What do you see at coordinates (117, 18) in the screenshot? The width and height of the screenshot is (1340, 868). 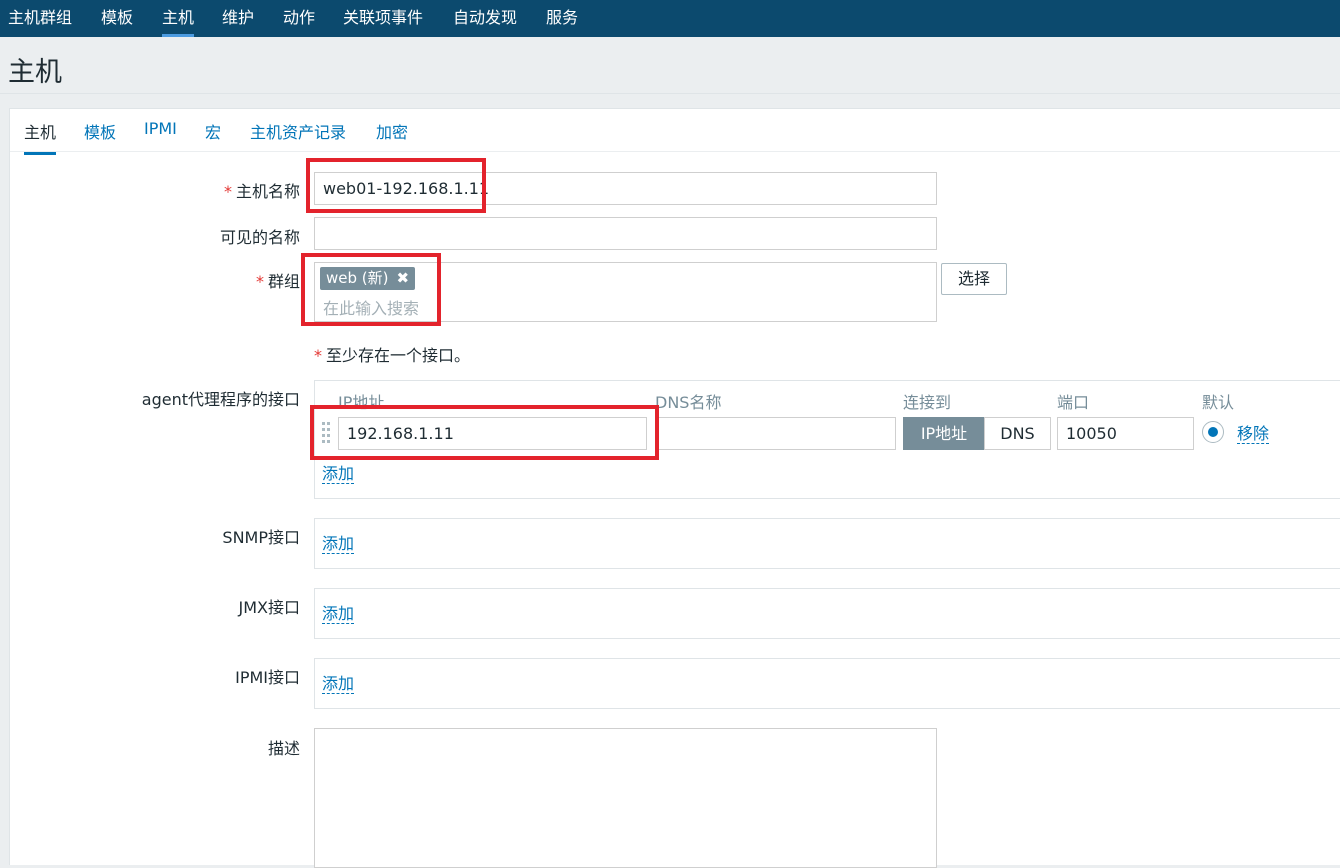 I see `nav-item-templates: 模板` at bounding box center [117, 18].